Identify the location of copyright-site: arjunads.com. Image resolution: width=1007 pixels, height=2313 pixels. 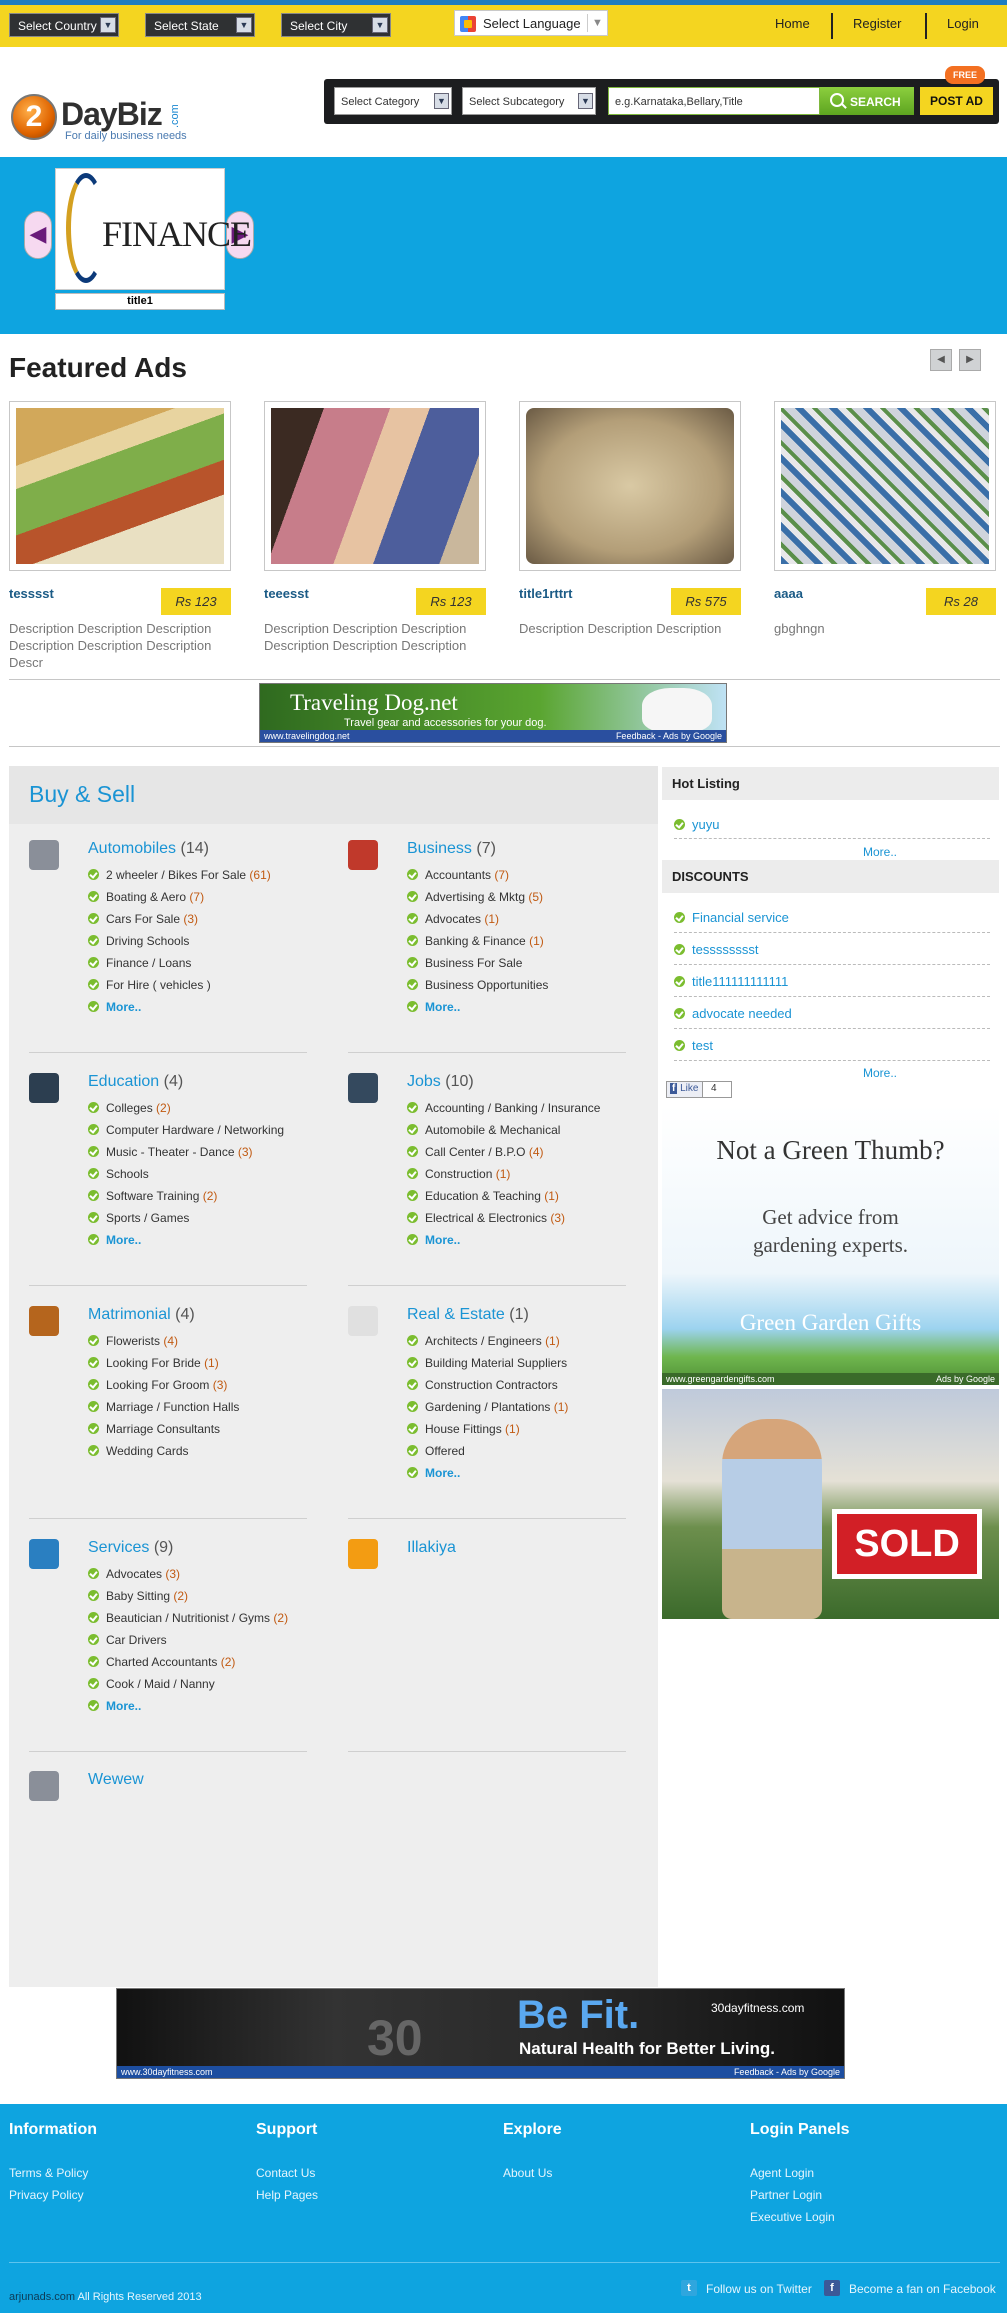
(42, 2297).